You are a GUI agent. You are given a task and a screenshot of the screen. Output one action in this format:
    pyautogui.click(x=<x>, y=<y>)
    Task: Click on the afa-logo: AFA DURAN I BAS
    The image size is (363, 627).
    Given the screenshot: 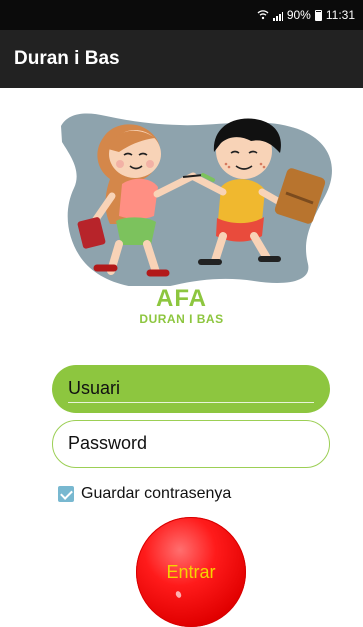 What is the action you would take?
    pyautogui.click(x=181, y=305)
    